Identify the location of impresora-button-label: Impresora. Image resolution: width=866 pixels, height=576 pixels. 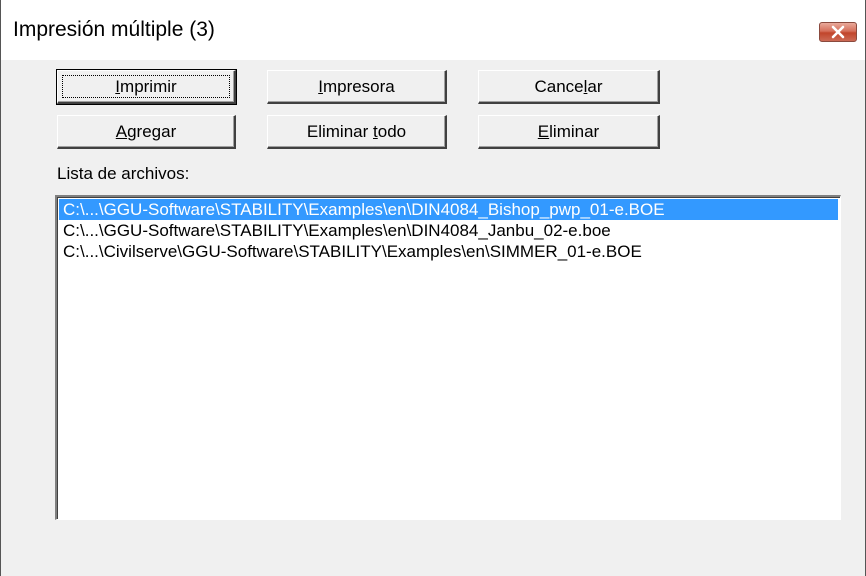
(356, 86).